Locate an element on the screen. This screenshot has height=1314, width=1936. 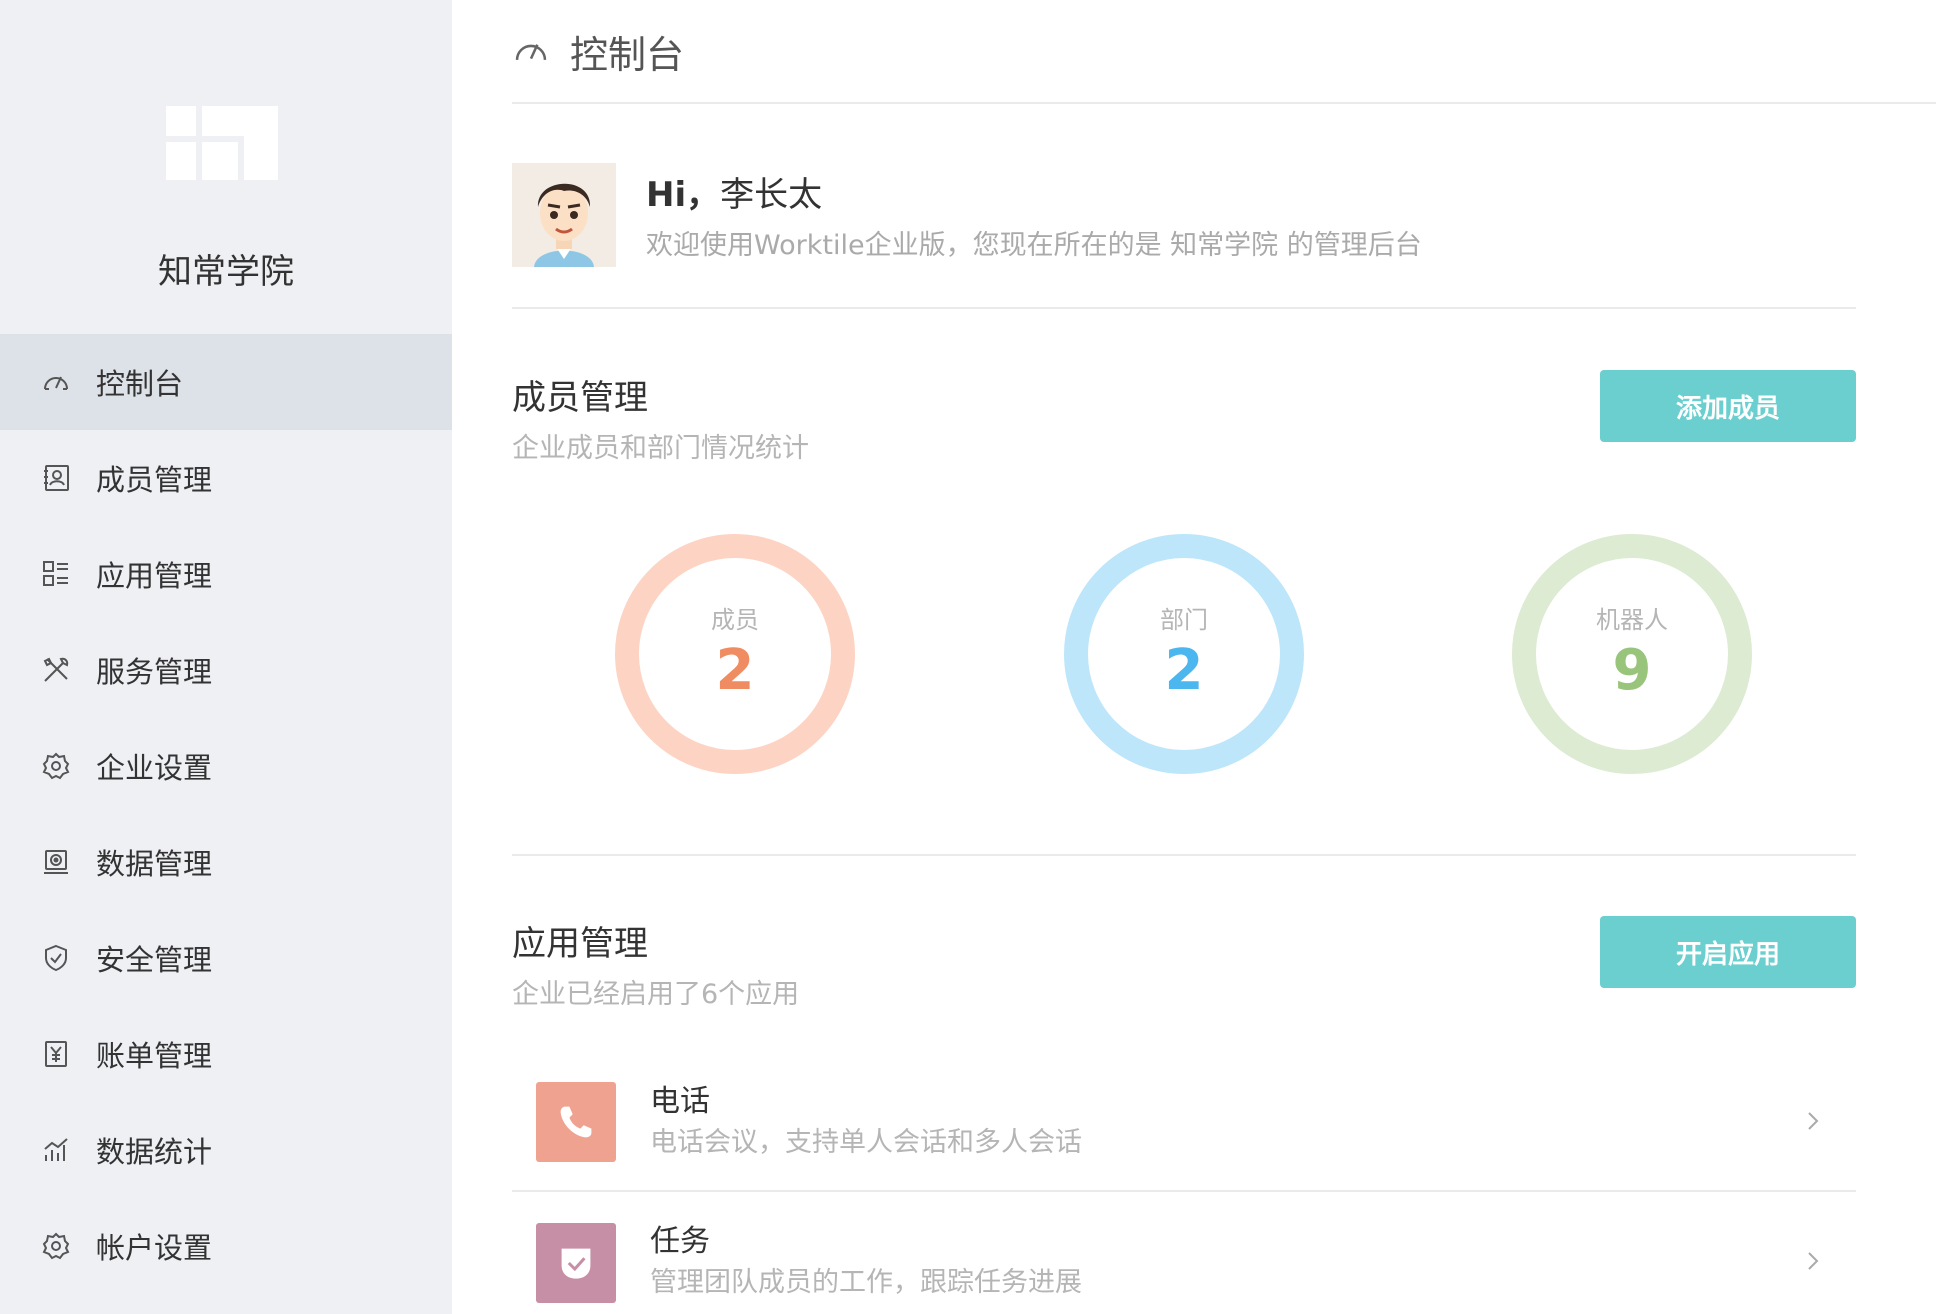
org-logo is located at coordinates (222, 143).